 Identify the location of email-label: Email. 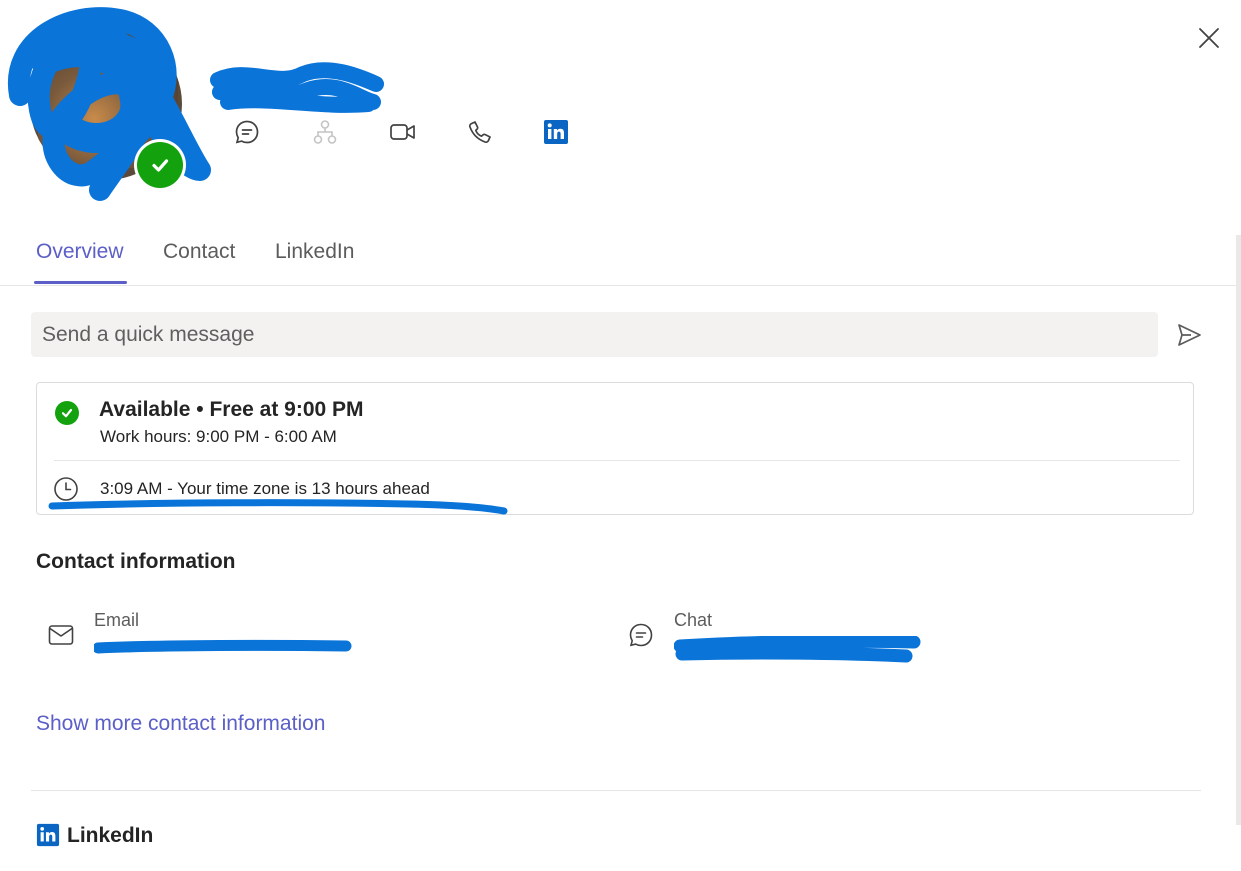
(117, 620).